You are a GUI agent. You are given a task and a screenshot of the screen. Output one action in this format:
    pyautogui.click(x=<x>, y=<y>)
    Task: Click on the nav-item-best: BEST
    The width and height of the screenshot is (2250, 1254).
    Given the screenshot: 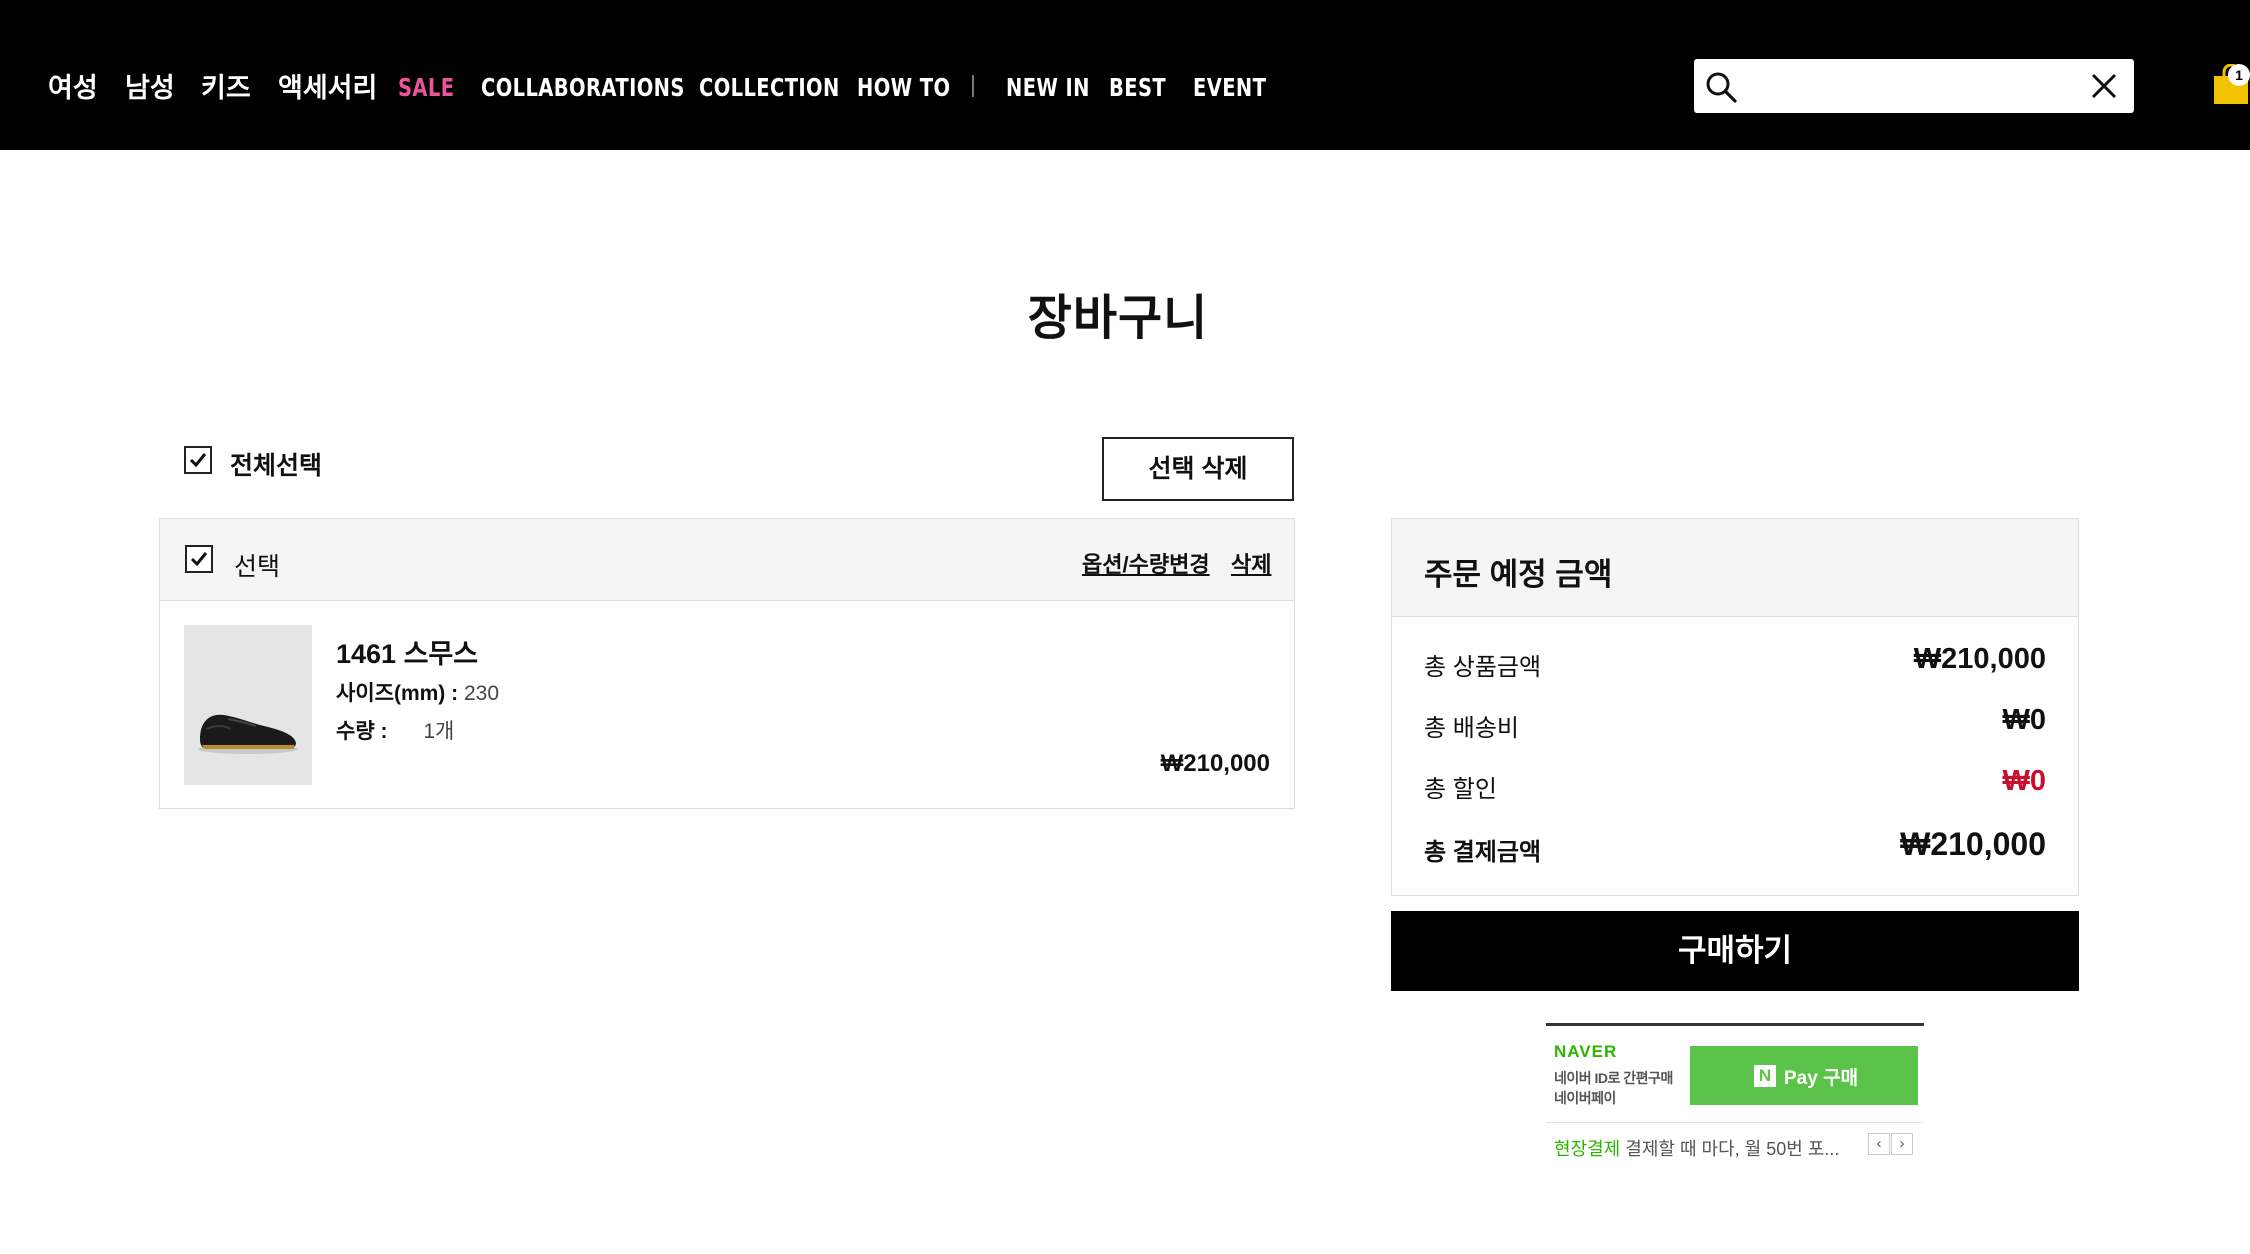 What is the action you would take?
    pyautogui.click(x=1137, y=88)
    